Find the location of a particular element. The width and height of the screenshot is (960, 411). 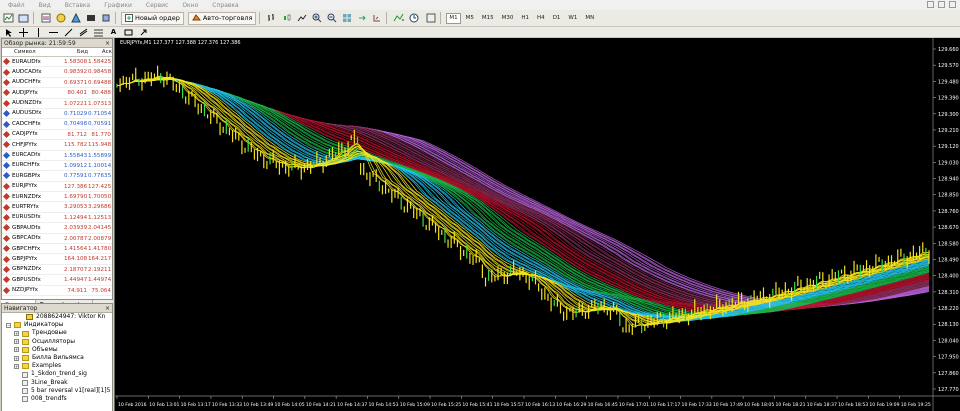

timeframe-w1: W1 is located at coordinates (572, 18).